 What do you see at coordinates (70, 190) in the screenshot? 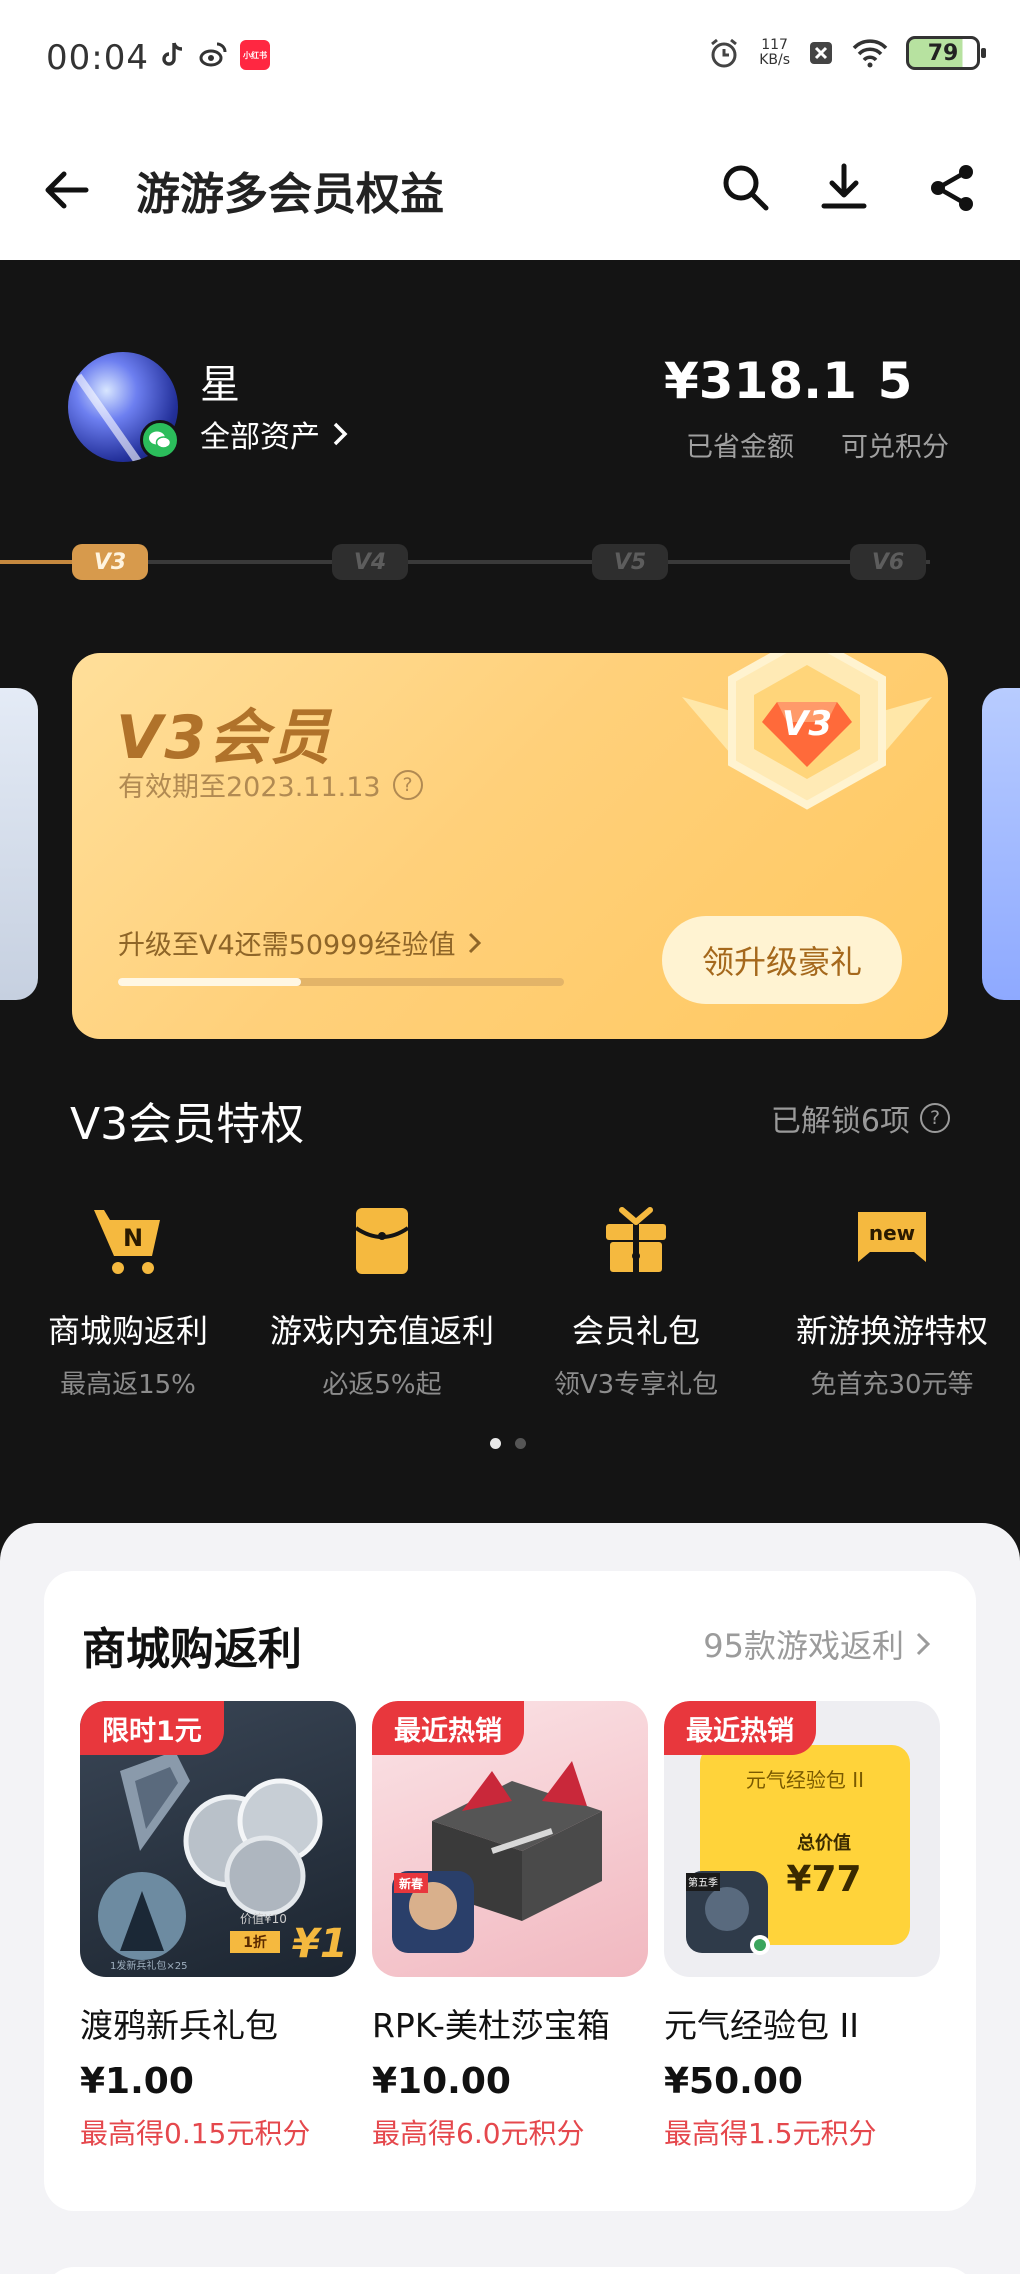
I see `back-arrow-icon` at bounding box center [70, 190].